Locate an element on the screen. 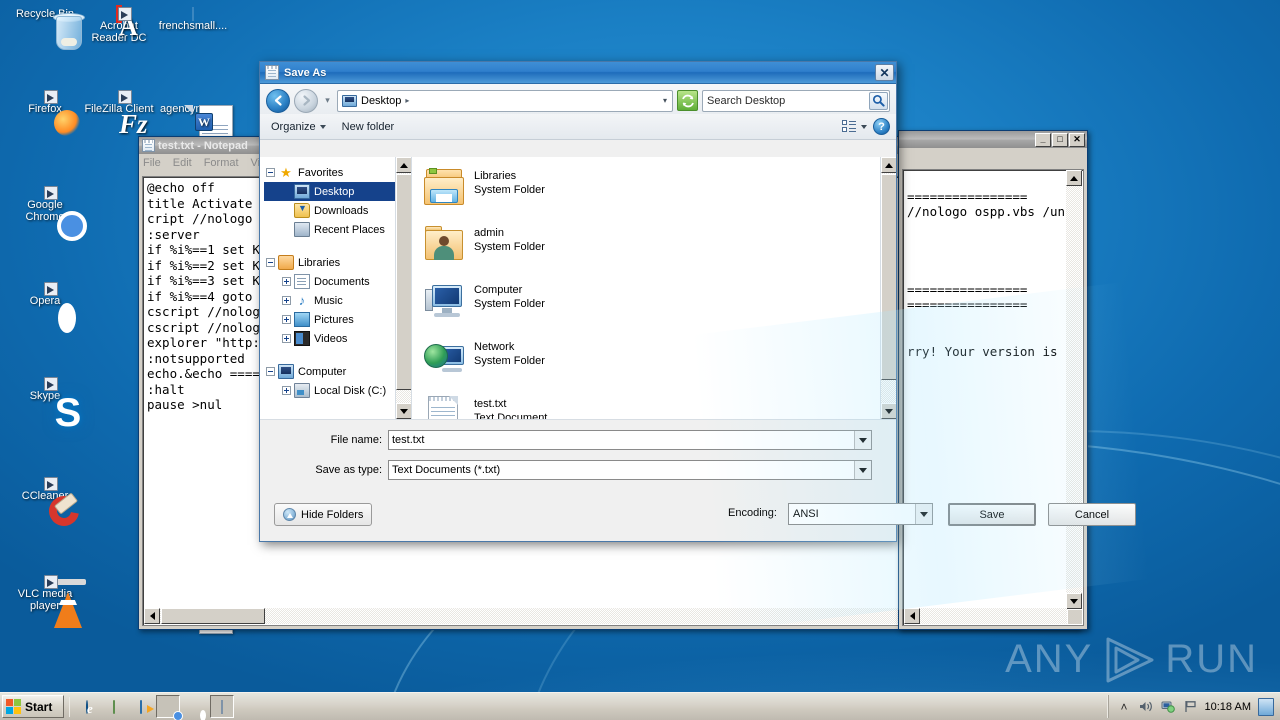 The image size is (1280, 720). tree-item-pictures: Pictures is located at coordinates (329, 319).